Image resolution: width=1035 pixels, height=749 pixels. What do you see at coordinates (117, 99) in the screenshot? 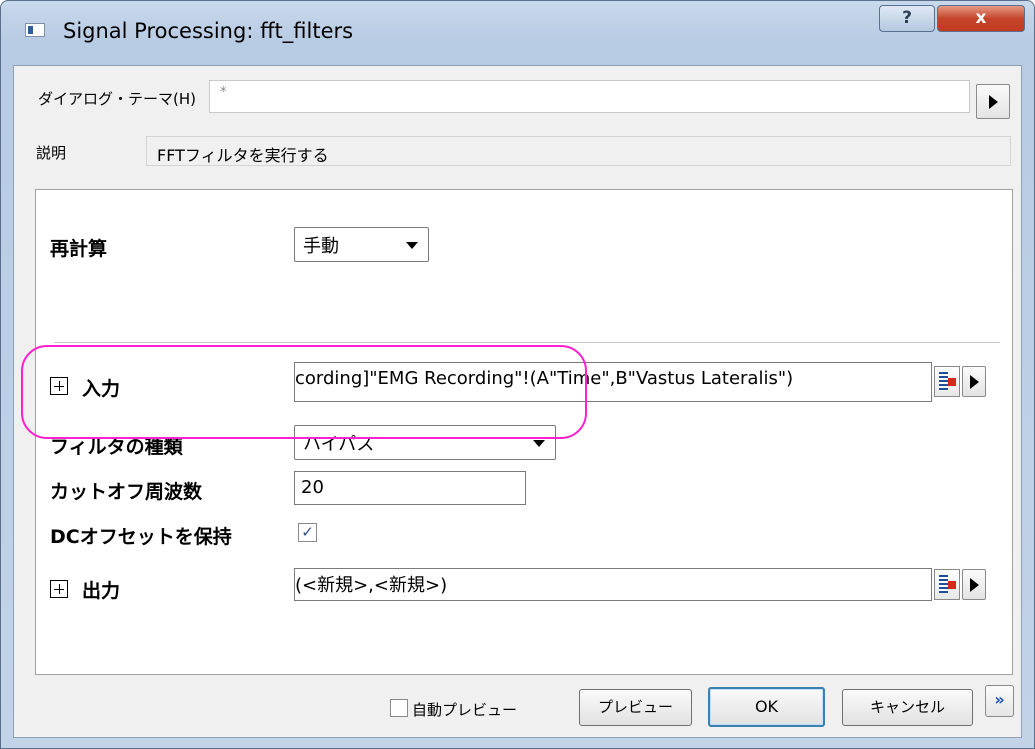
I see `theme-label: ダイアログ・テーマ(H)` at bounding box center [117, 99].